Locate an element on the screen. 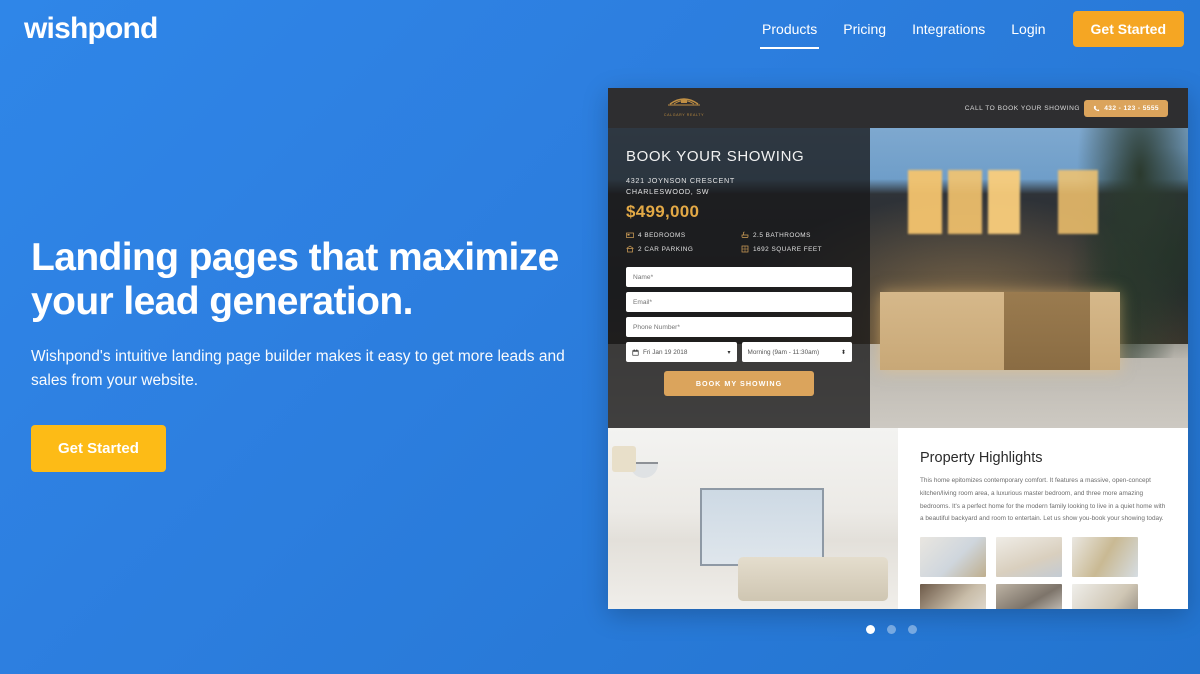  feature-bedrooms: 4 BEDROOMS is located at coordinates (681, 235).